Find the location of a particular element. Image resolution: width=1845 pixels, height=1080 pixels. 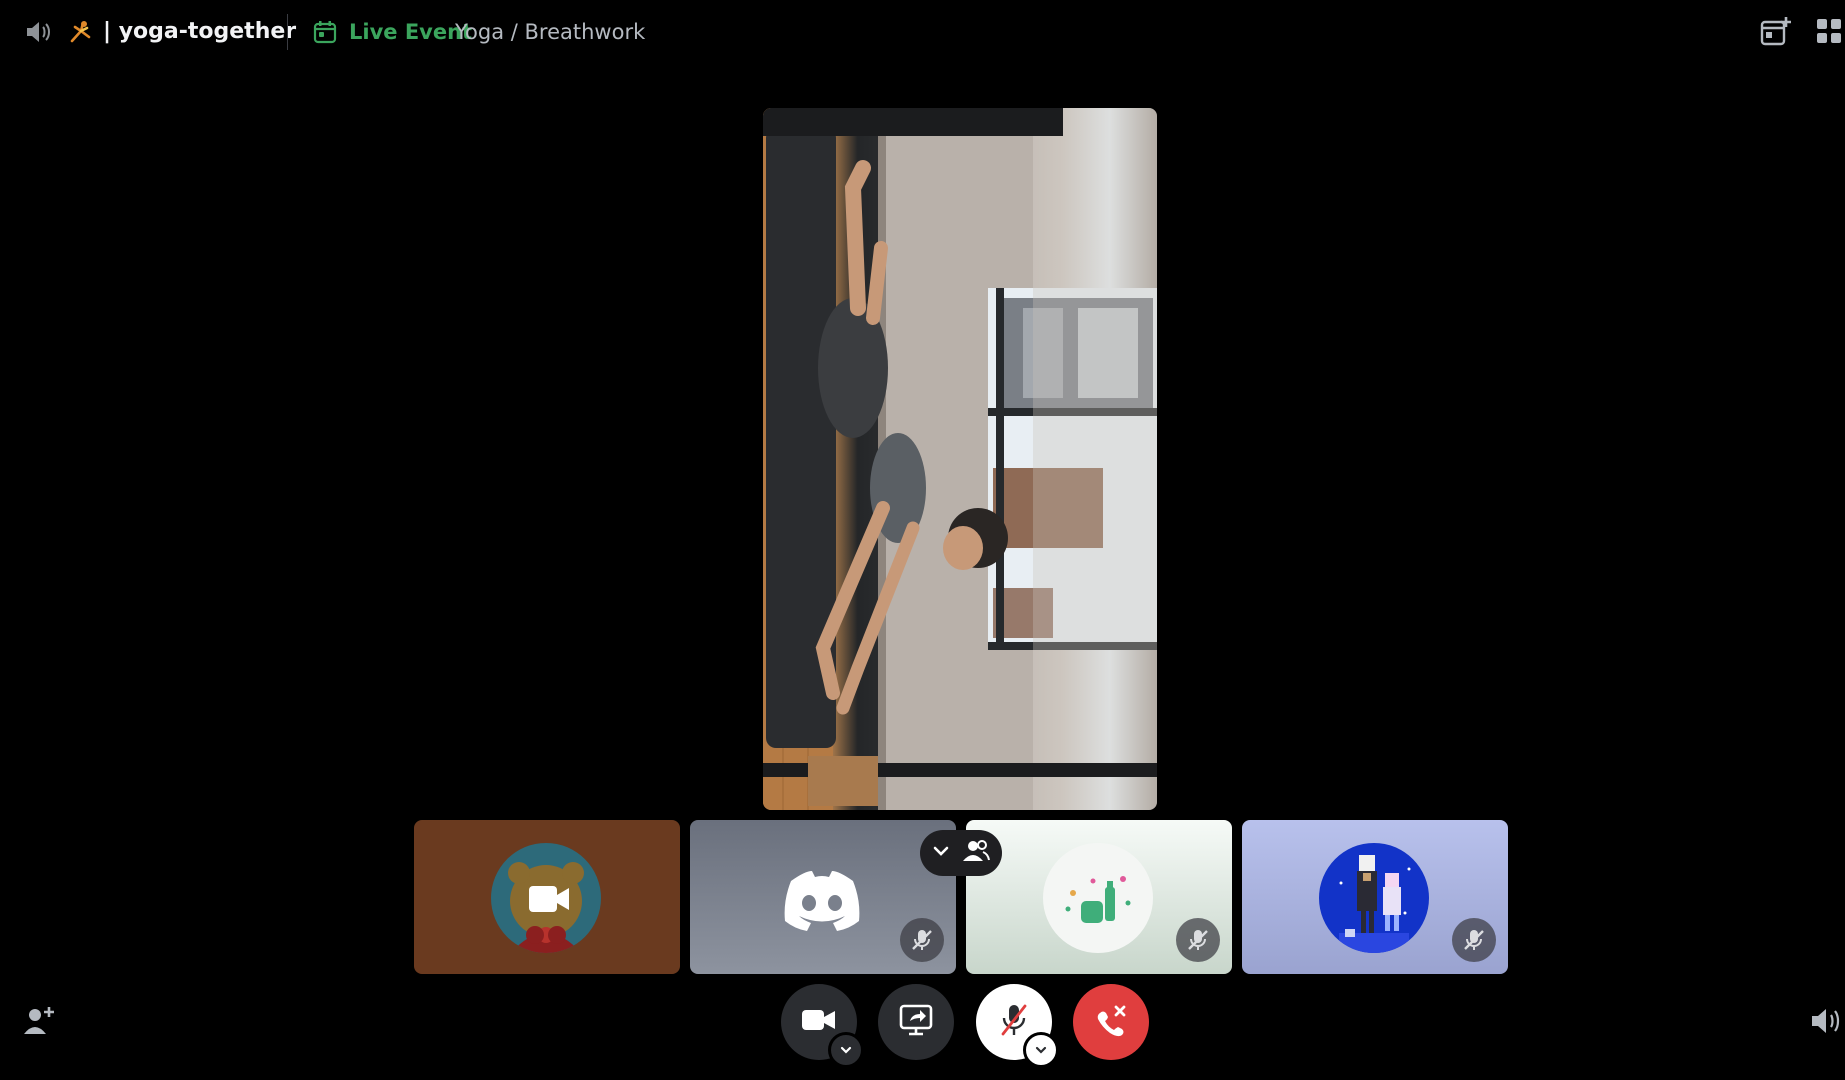

sparkle-bottle-avatar is located at coordinates (1098, 898).